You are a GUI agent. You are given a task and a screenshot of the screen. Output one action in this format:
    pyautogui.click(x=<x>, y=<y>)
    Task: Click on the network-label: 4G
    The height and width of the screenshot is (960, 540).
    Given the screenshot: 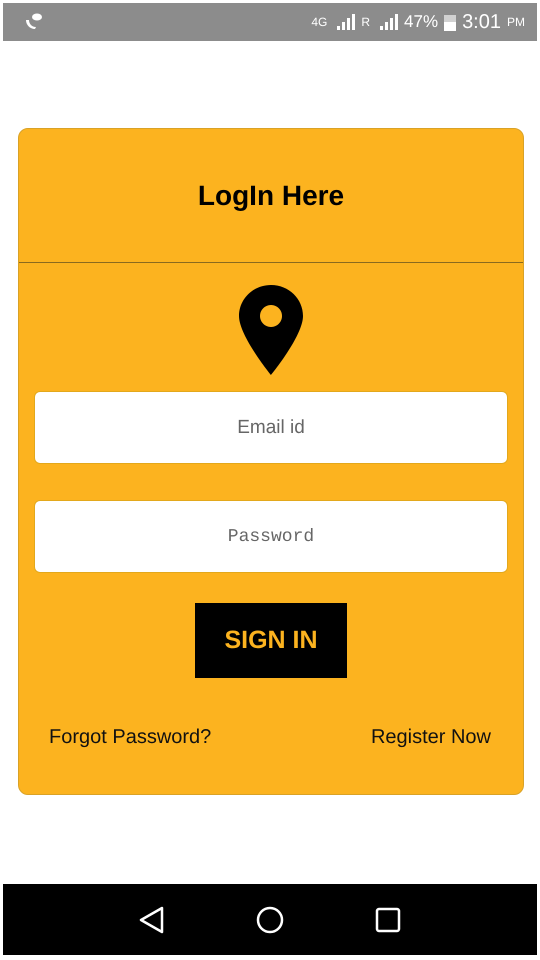 What is the action you would take?
    pyautogui.click(x=319, y=22)
    